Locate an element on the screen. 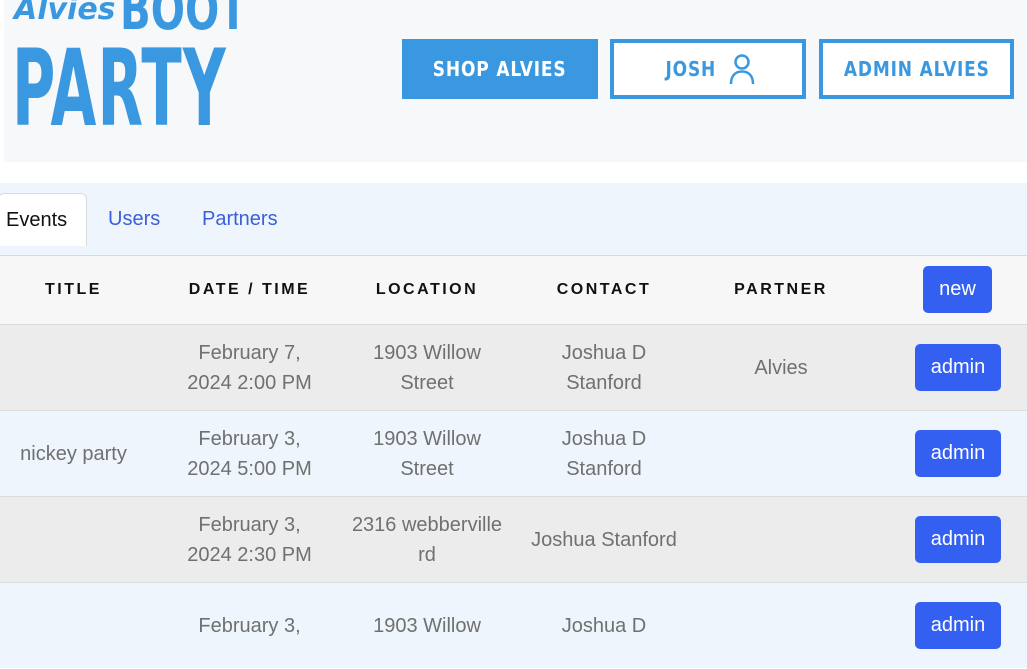  event-contact: Joshua D is located at coordinates (604, 626).